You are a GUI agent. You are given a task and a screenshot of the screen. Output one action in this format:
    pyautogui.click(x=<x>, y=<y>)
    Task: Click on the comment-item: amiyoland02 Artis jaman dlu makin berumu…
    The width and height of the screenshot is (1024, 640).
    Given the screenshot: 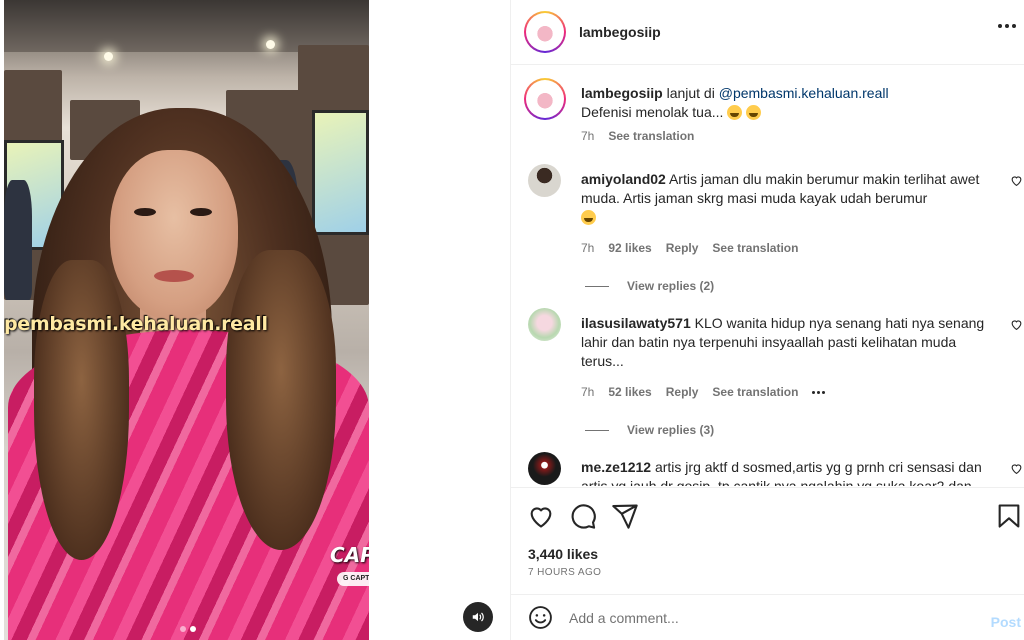 What is the action you would take?
    pyautogui.click(x=767, y=228)
    